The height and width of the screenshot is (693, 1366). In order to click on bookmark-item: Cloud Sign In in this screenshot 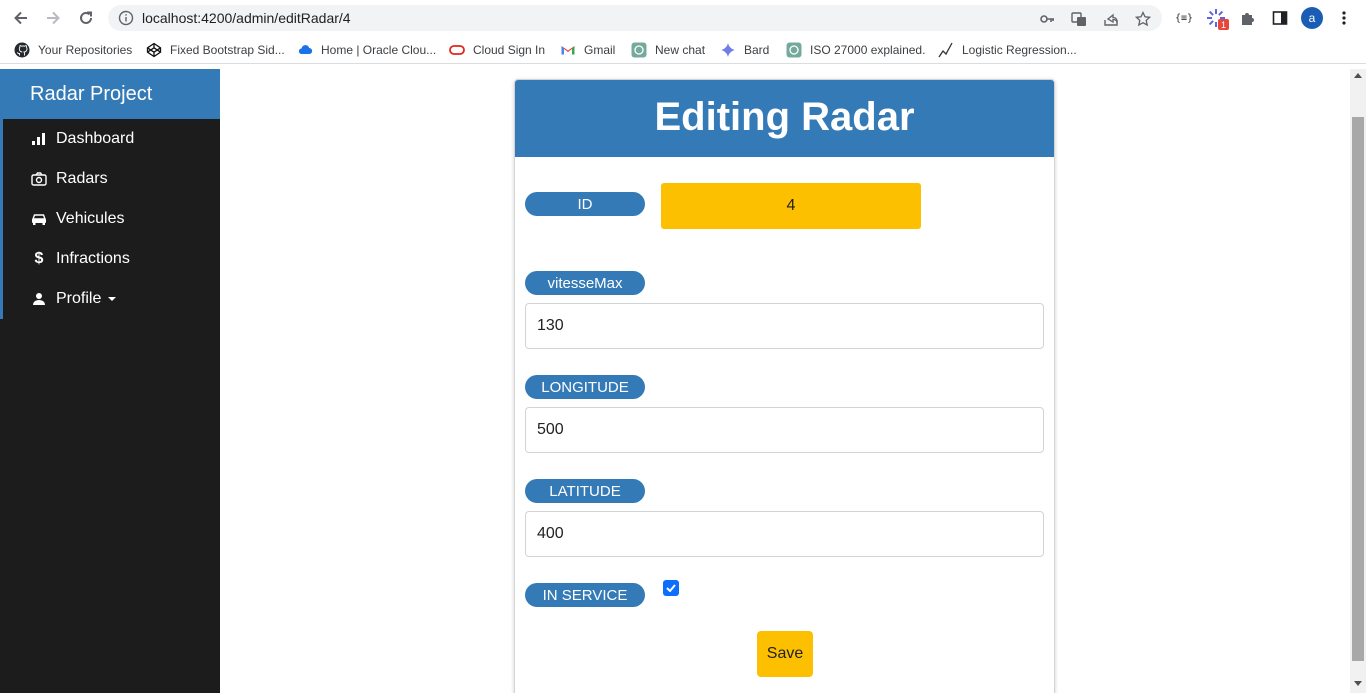, I will do `click(497, 50)`.